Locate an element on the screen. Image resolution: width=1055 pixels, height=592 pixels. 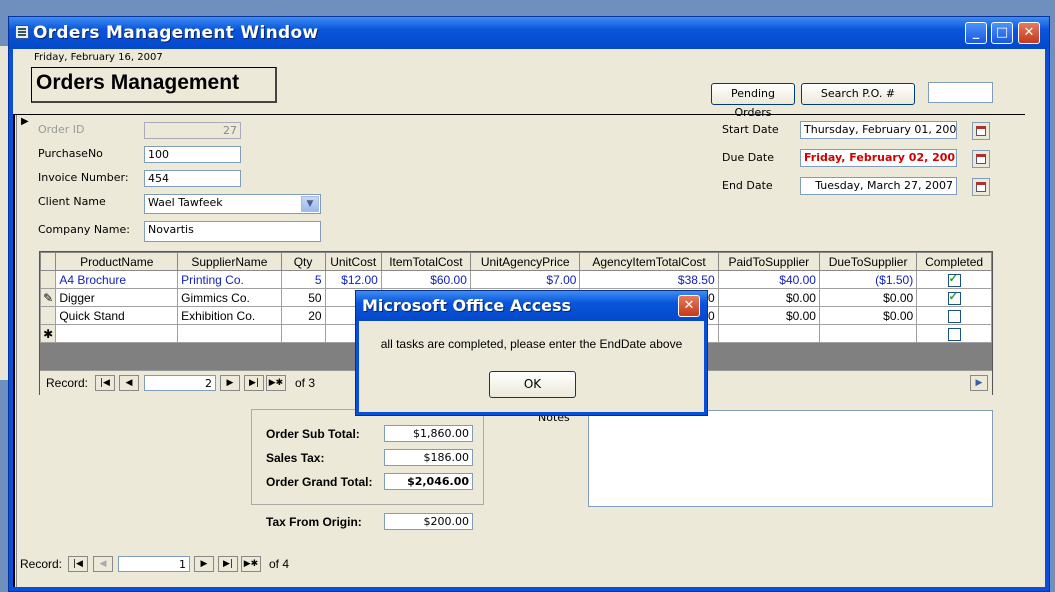
close-button: ✕ is located at coordinates (1029, 33).